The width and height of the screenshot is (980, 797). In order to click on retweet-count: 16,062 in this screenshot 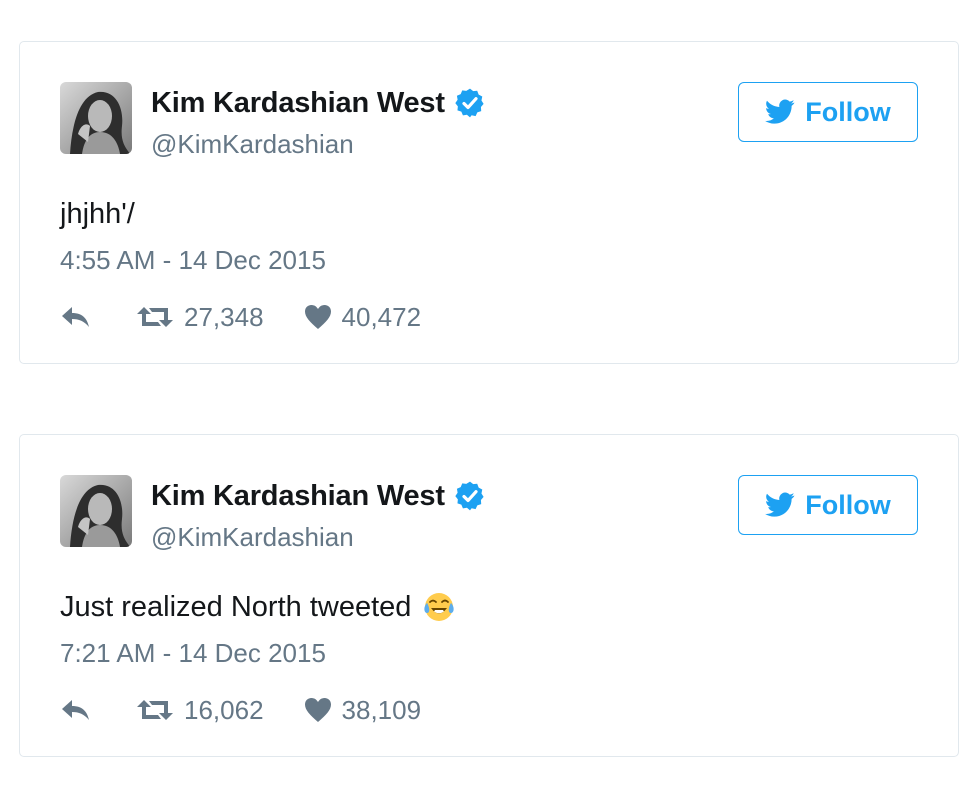, I will do `click(224, 709)`.